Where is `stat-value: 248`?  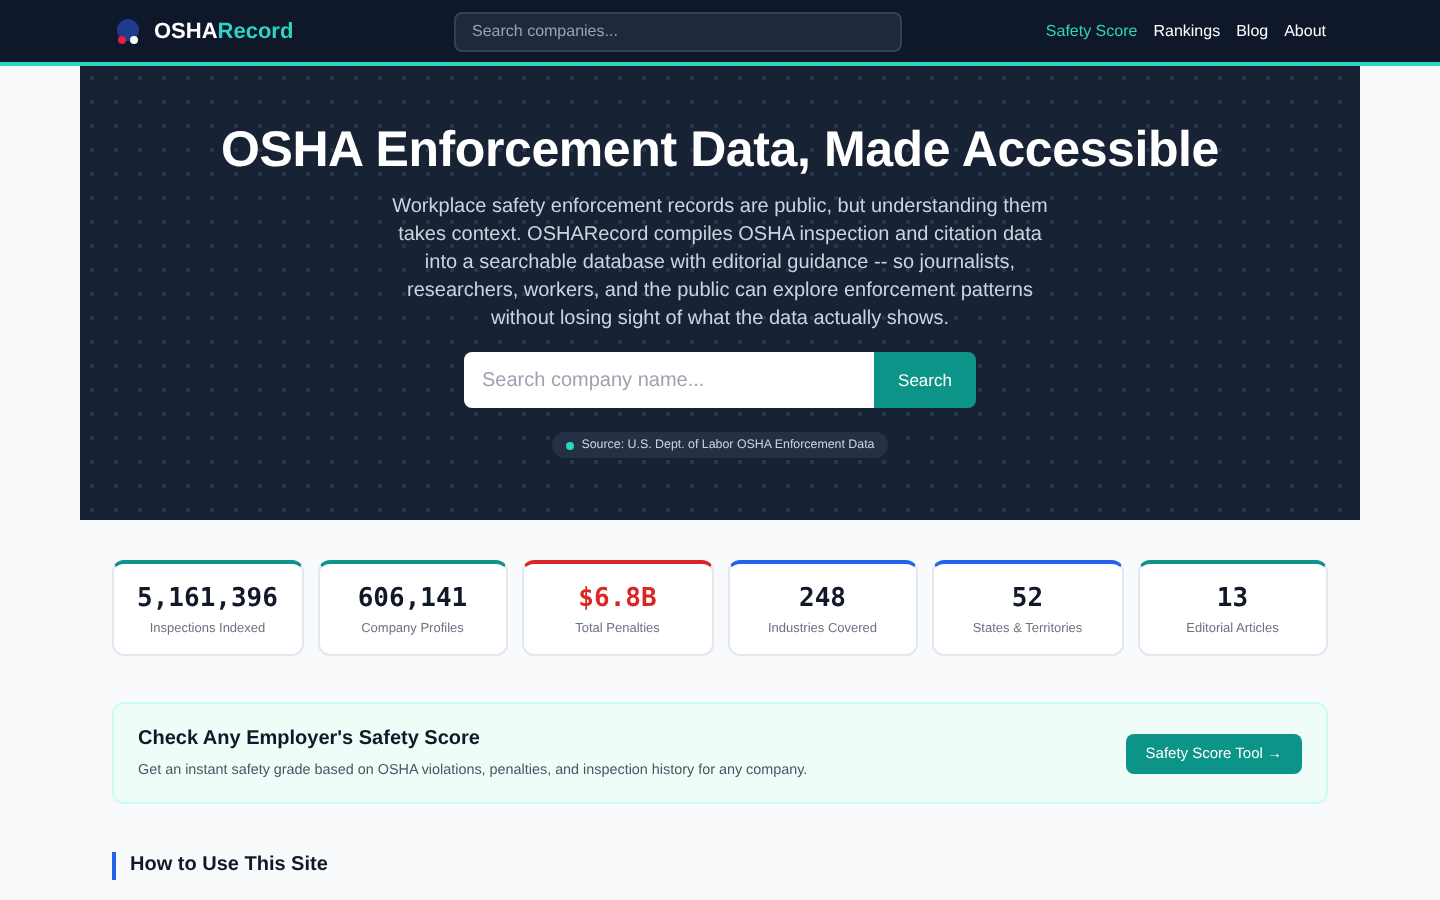 stat-value: 248 is located at coordinates (822, 598).